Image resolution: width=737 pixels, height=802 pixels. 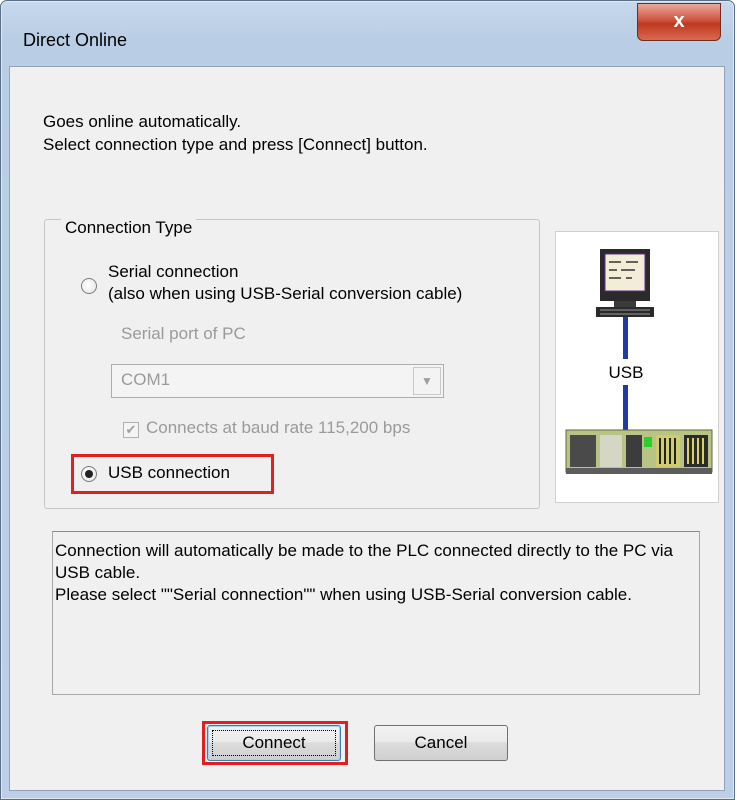 I want to click on baud-rate-checkbox: ✔, so click(x=131, y=430).